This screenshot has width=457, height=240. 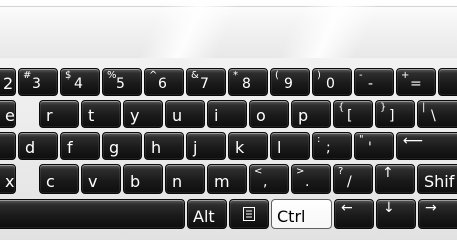 I want to click on key-o: o, so click(x=269, y=114).